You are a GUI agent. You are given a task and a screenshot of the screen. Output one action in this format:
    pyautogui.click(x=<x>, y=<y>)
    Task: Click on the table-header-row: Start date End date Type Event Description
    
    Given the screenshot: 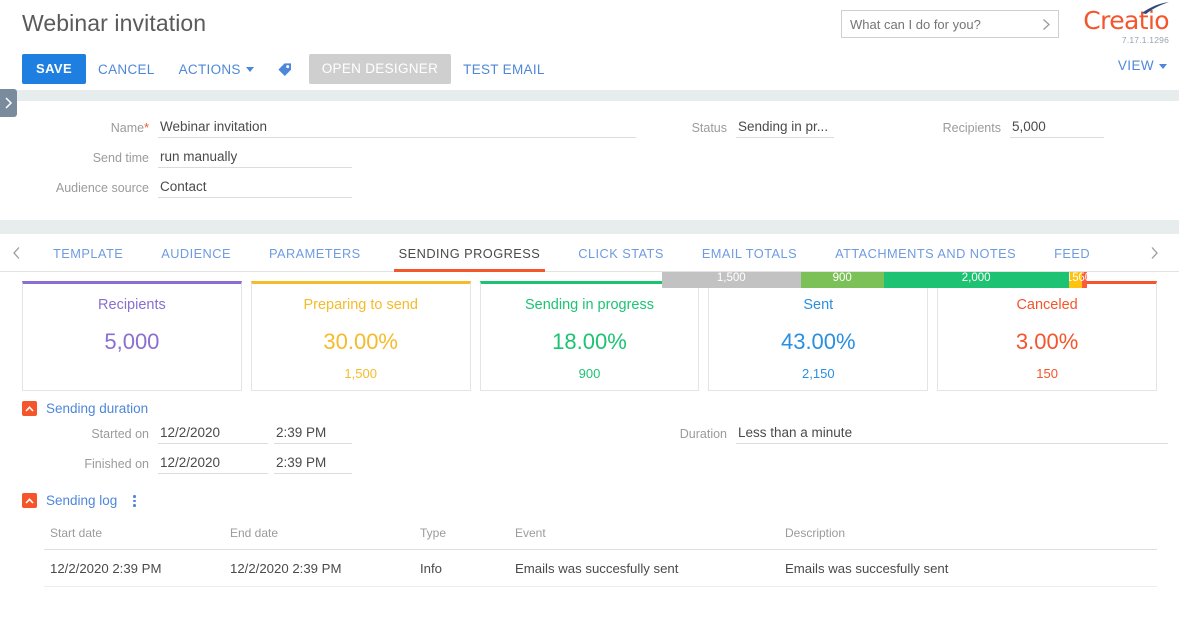 What is the action you would take?
    pyautogui.click(x=600, y=535)
    